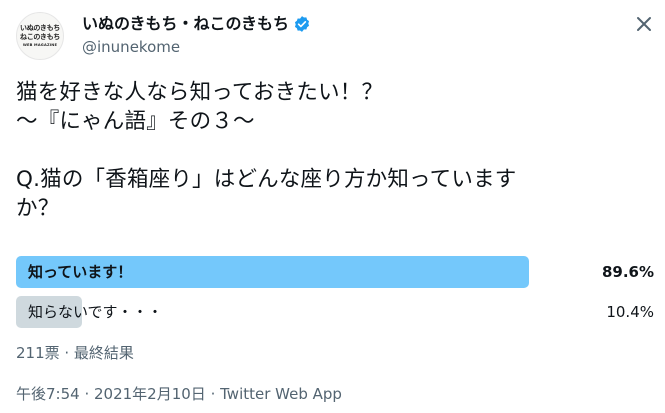 The width and height of the screenshot is (665, 413). I want to click on display-name-row: いぬのきもち・ねこのきもち, so click(196, 24).